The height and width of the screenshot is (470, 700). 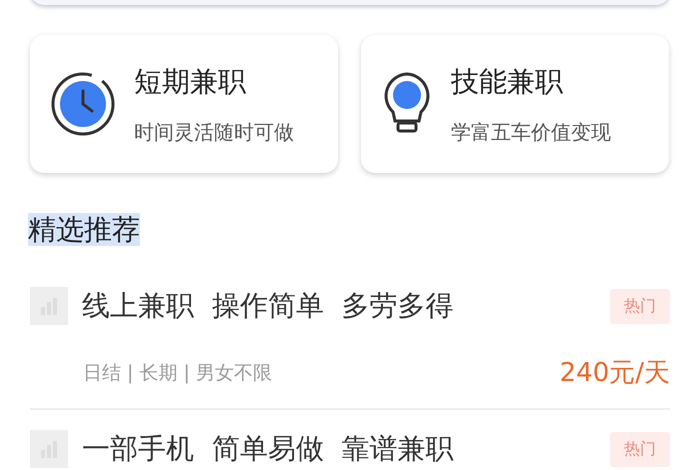 I want to click on category-card: 技能兼职 学富五车价值变现, so click(x=515, y=104).